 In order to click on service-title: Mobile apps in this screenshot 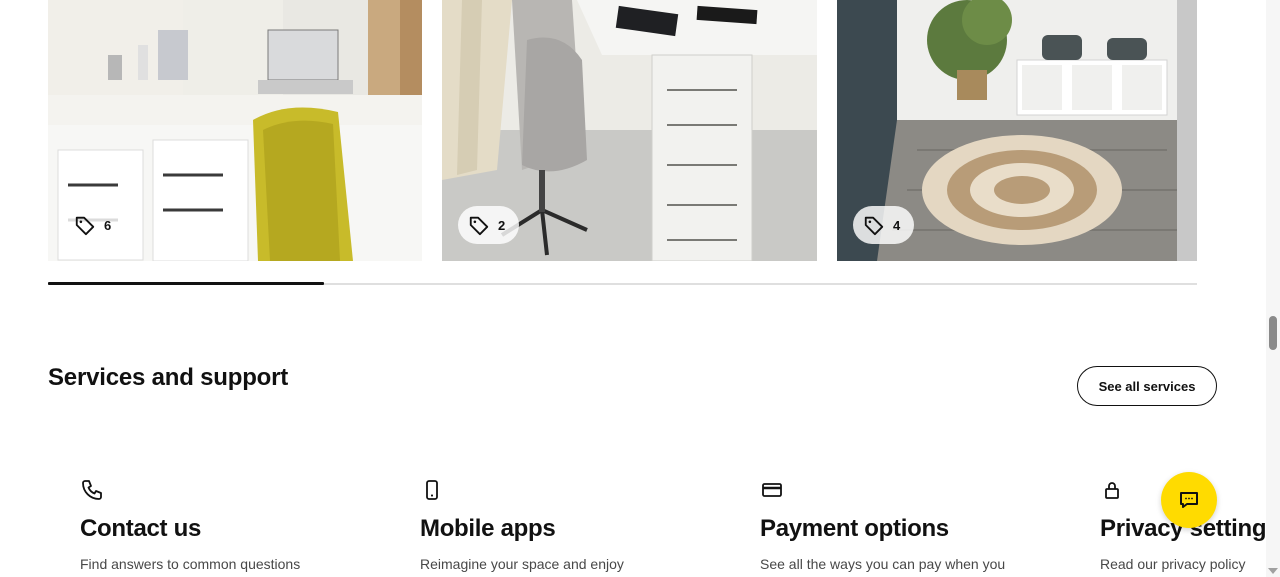, I will do `click(488, 528)`.